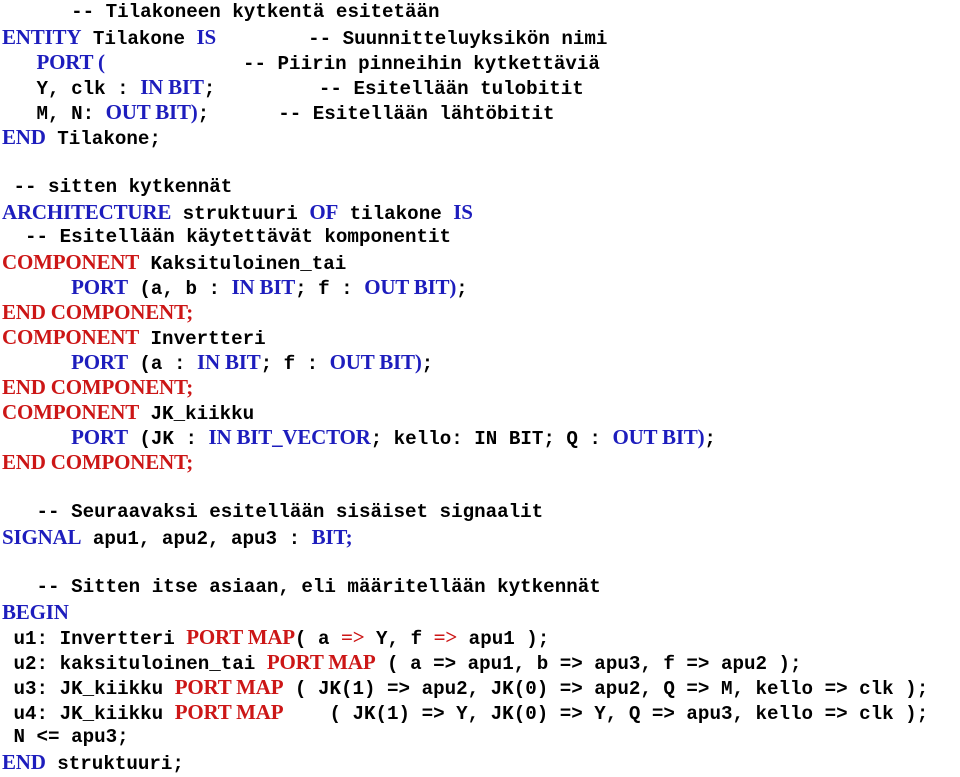 The height and width of the screenshot is (777, 960). I want to click on code-token-plain: apu1 );, so click(503, 639).